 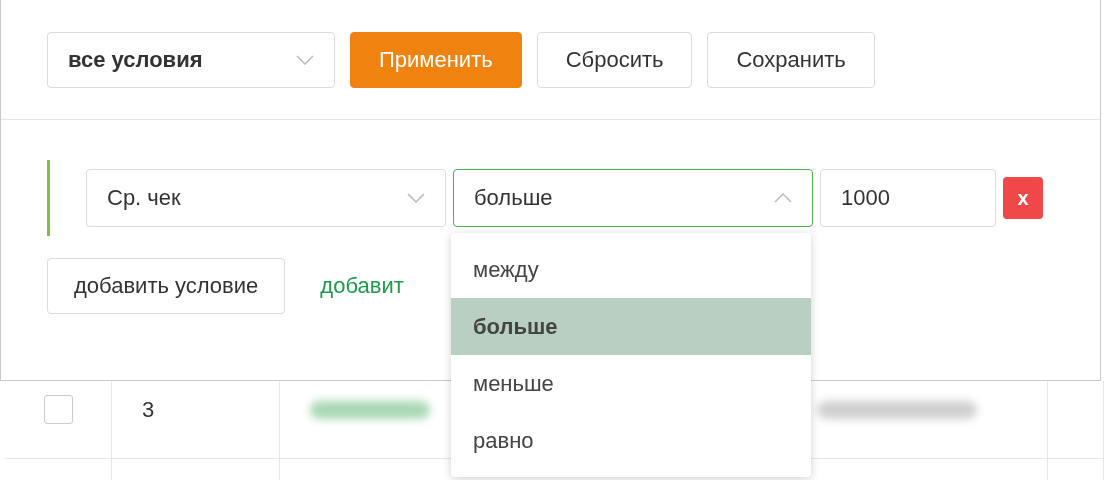 What do you see at coordinates (58, 409) in the screenshot?
I see `row-checkbox` at bounding box center [58, 409].